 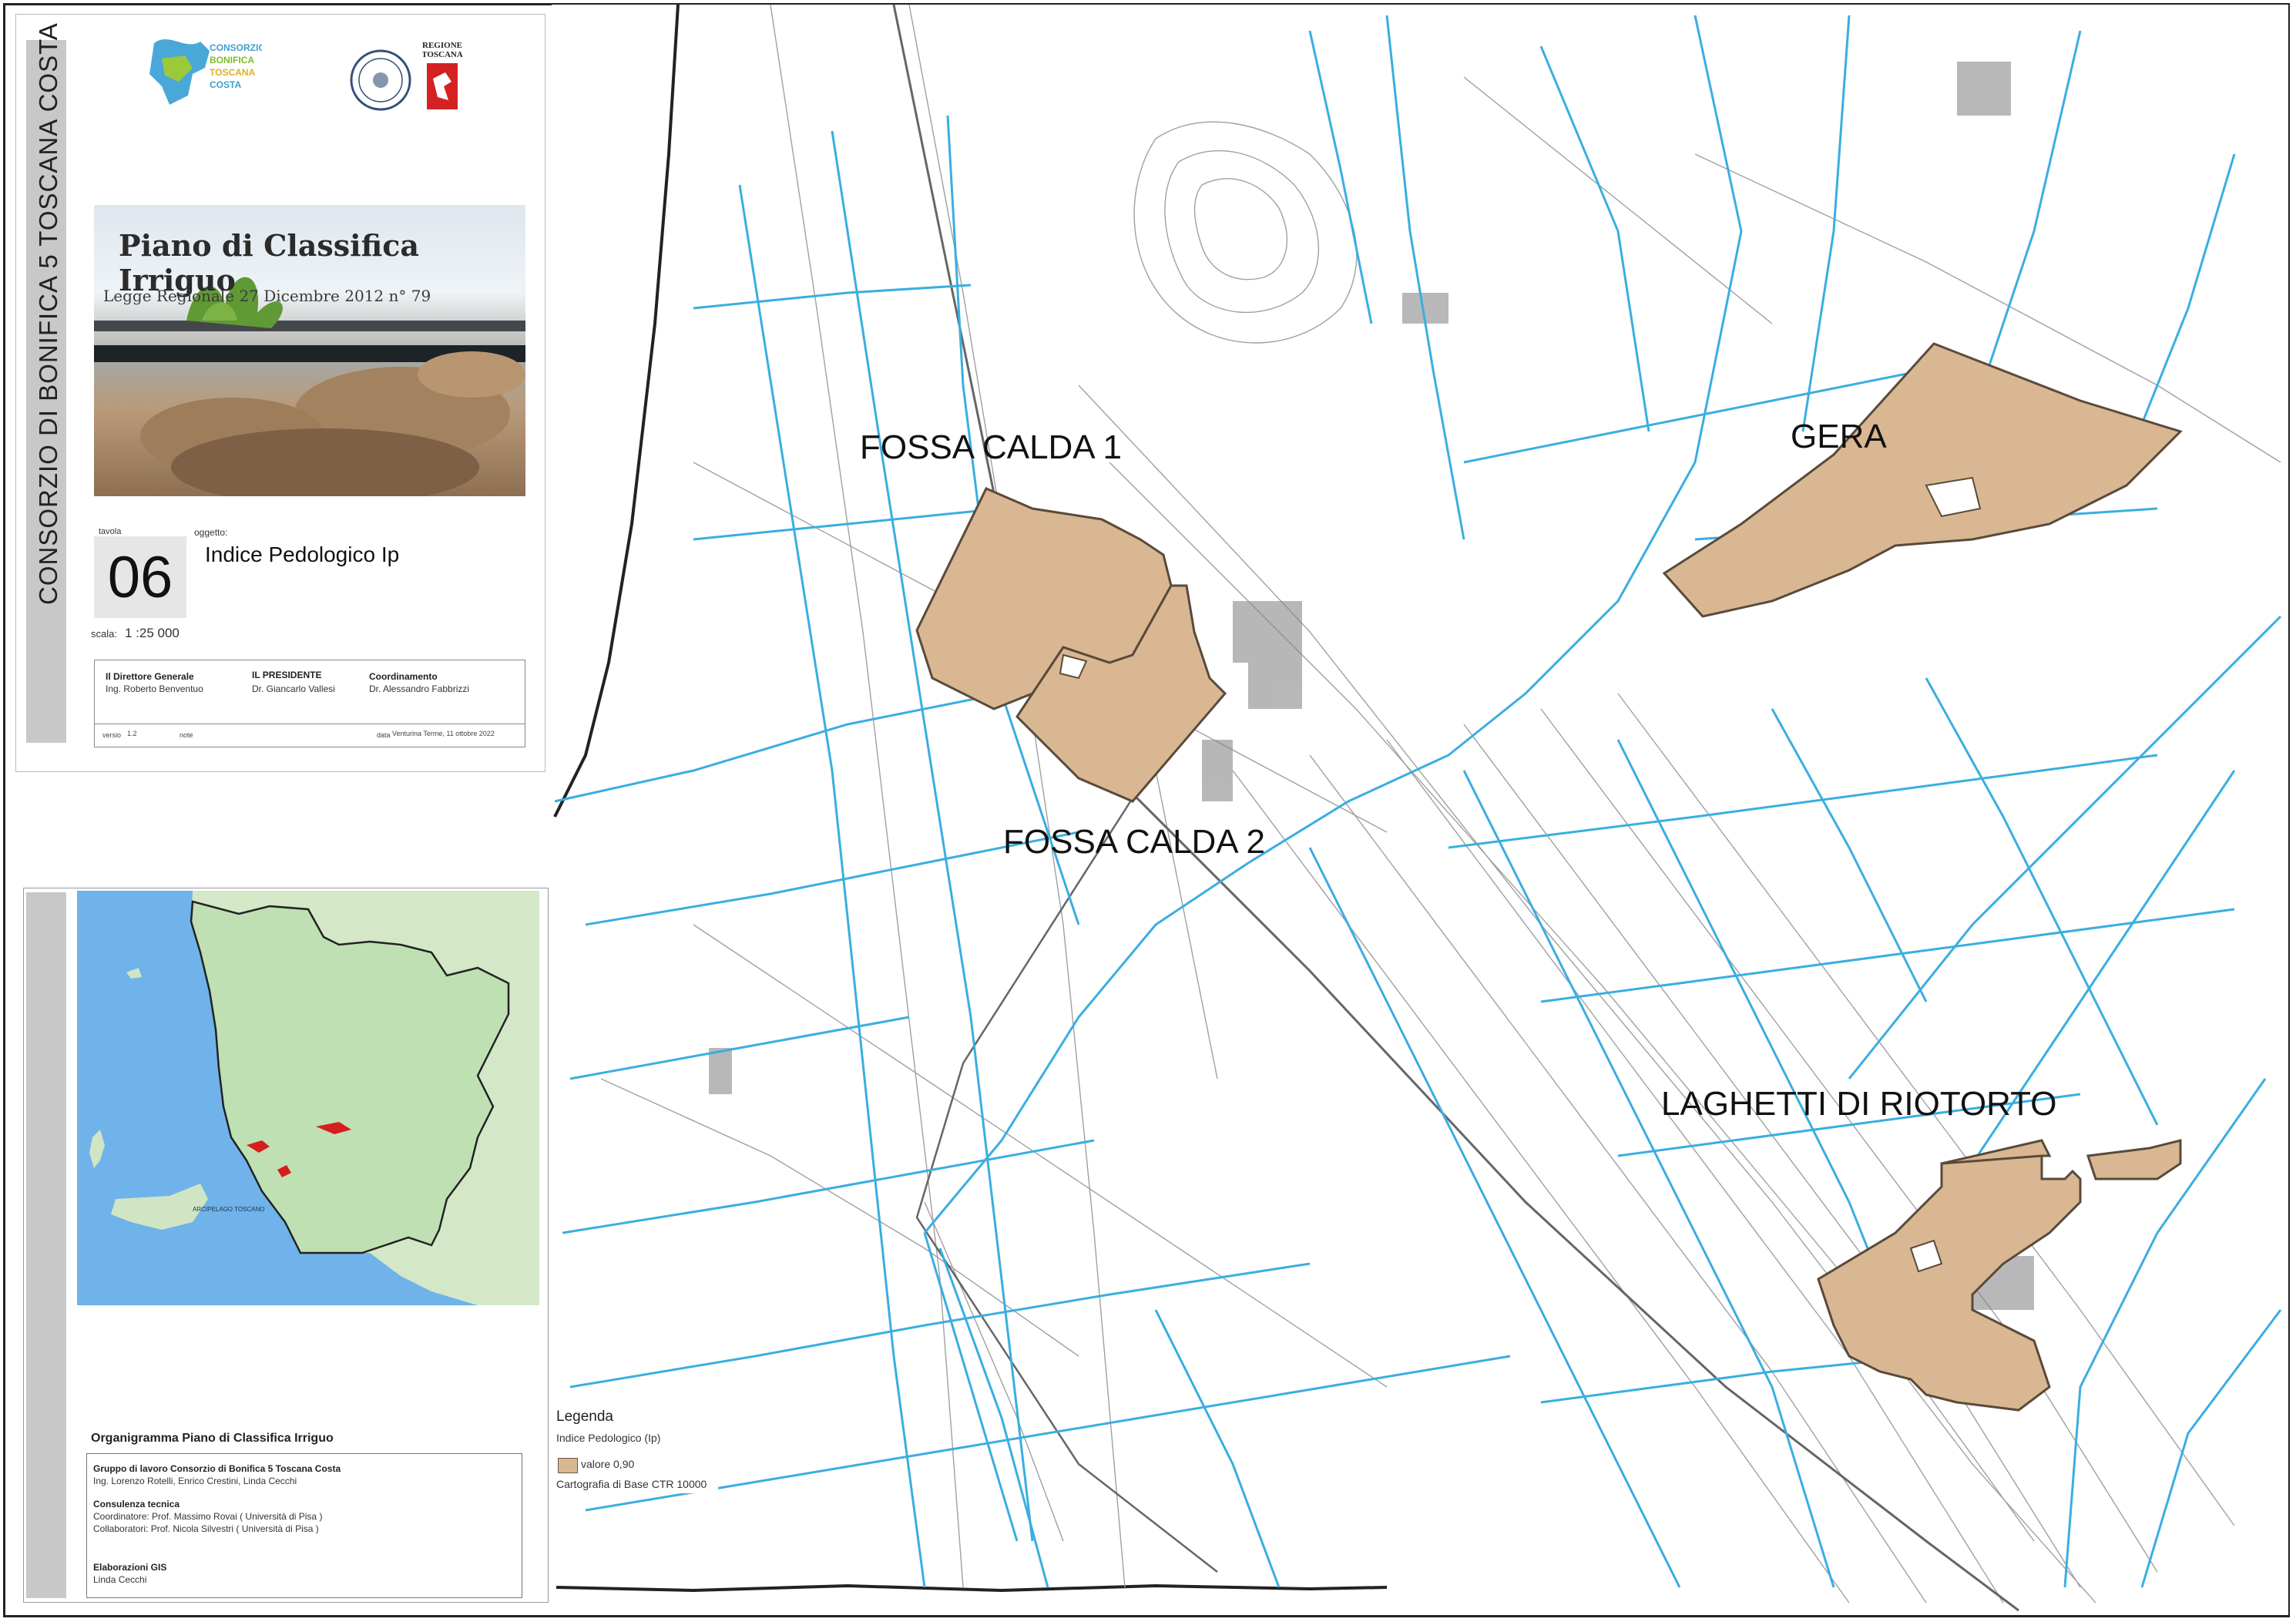 What do you see at coordinates (229, 1209) in the screenshot?
I see `svg-text: ARCIPELAGO TOSCANO` at bounding box center [229, 1209].